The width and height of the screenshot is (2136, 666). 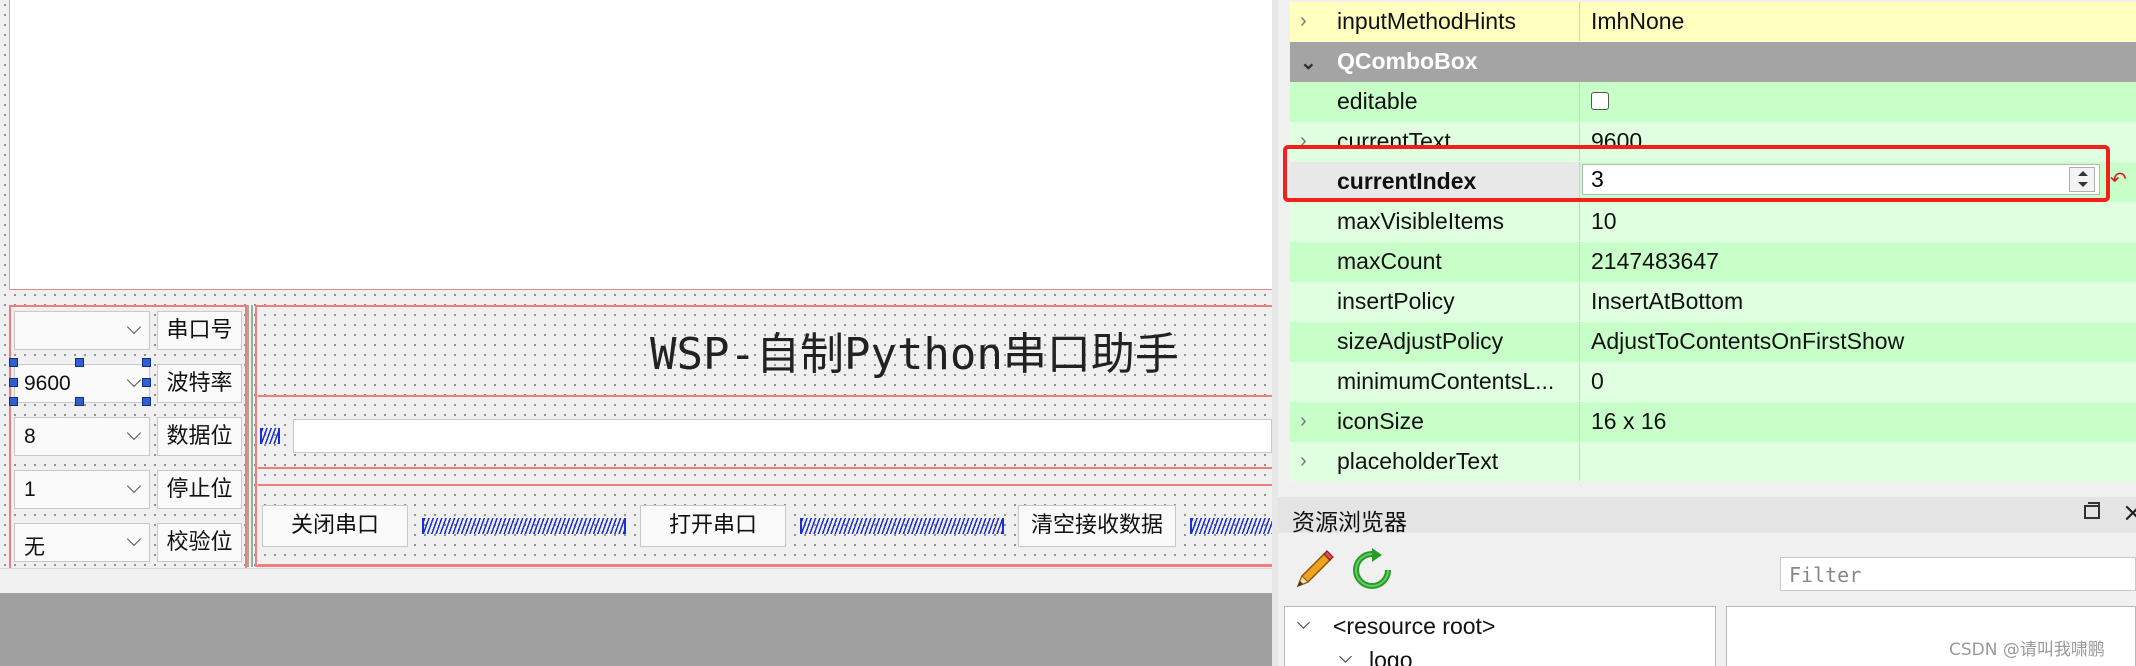 I want to click on databits-row: 8 数据位, so click(x=128, y=437).